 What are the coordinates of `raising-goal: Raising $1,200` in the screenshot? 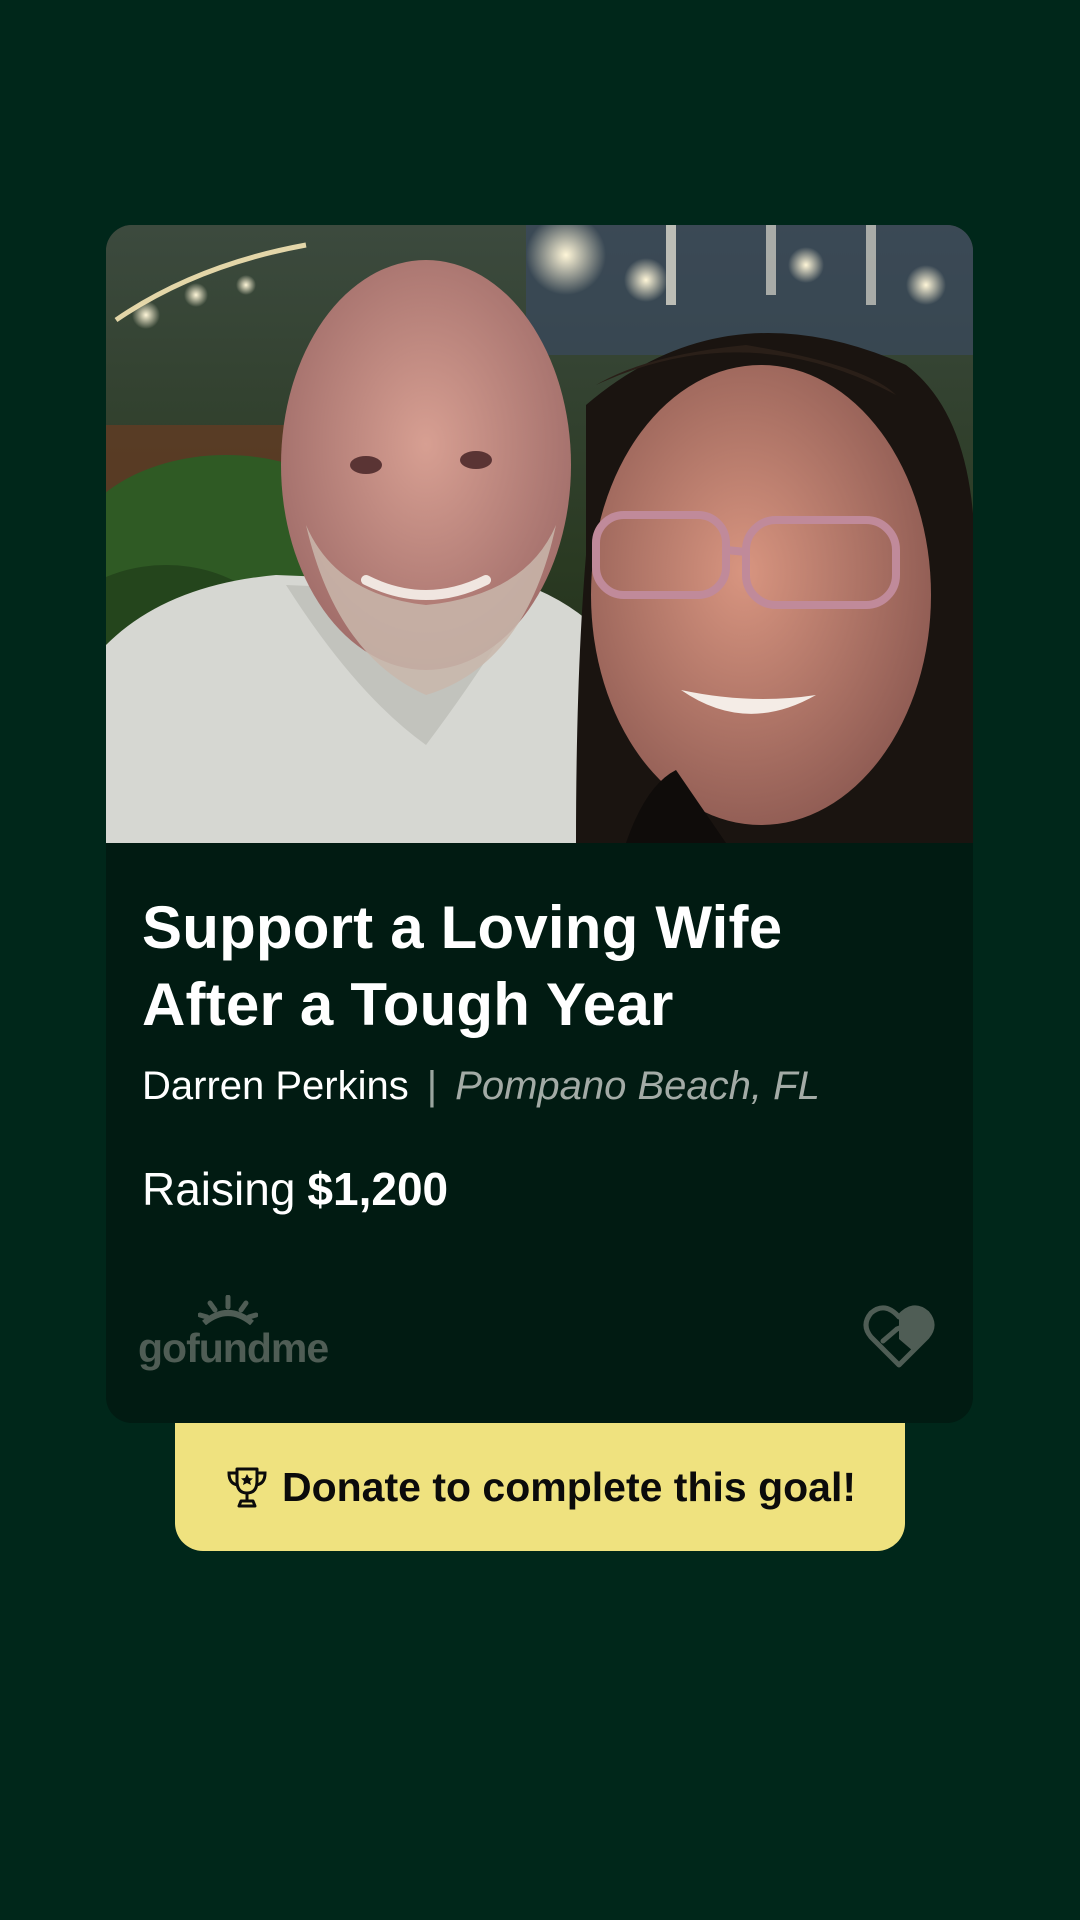 It's located at (295, 1189).